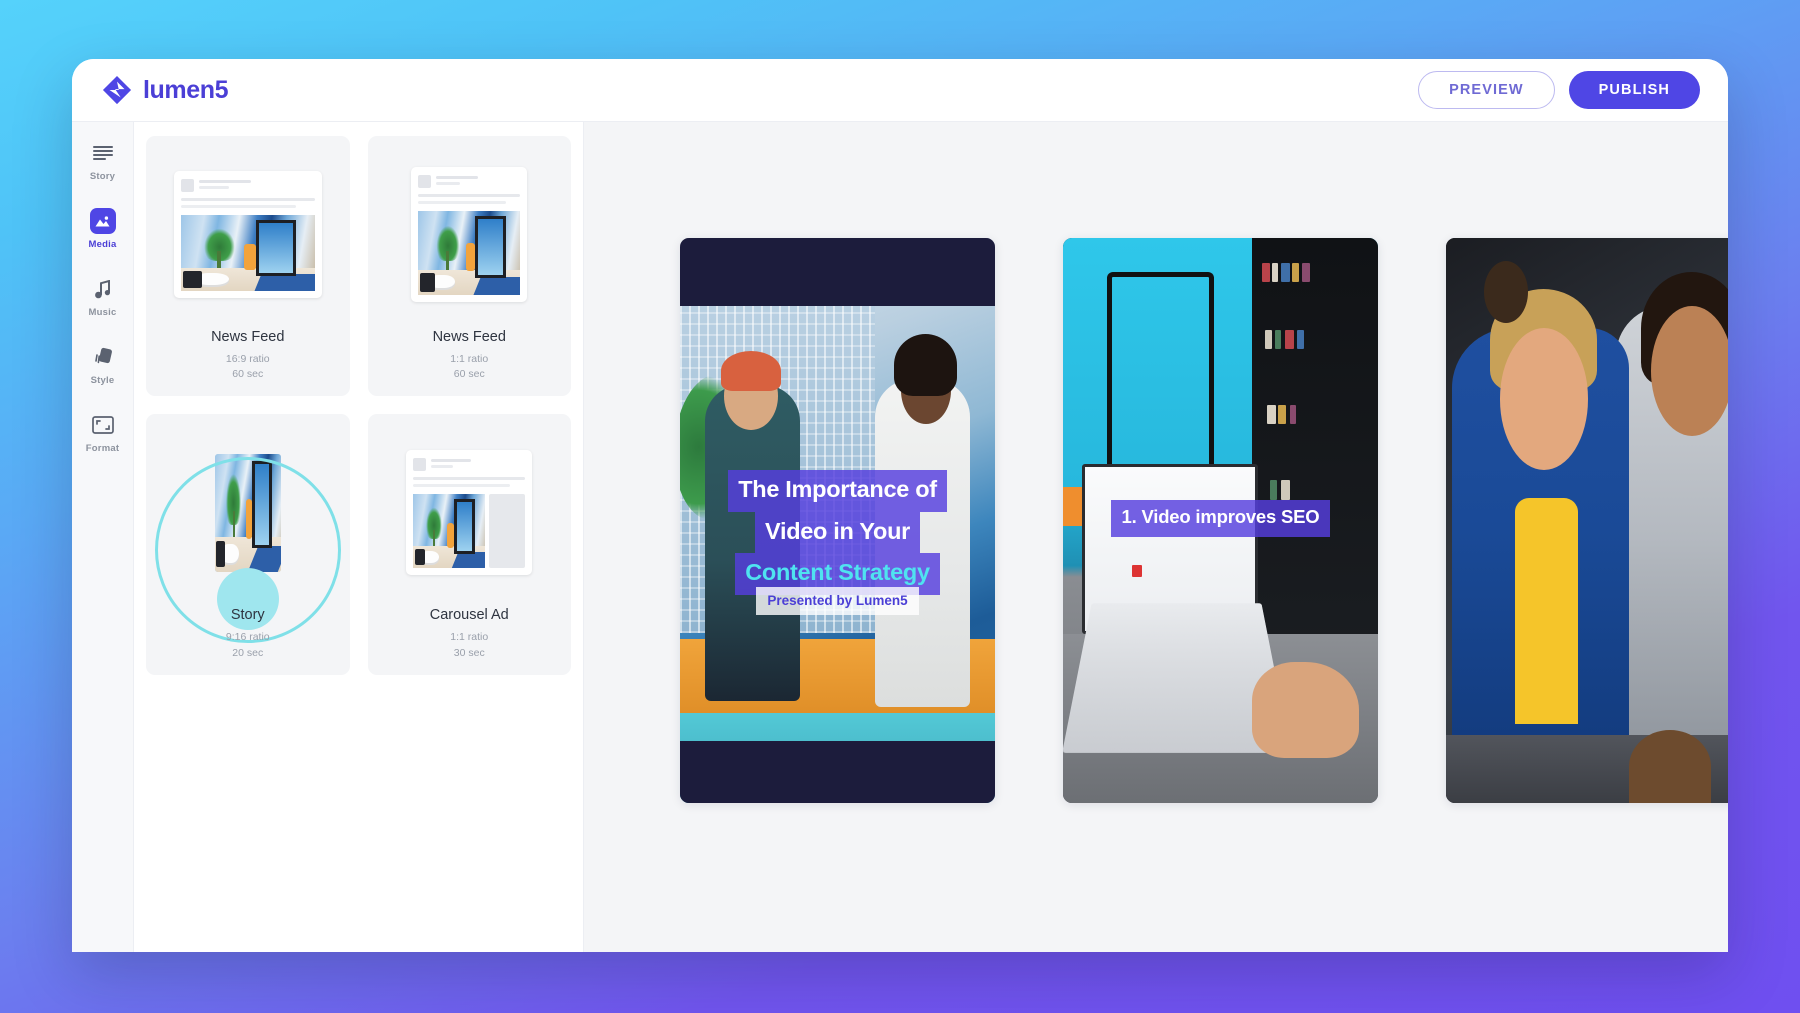 Image resolution: width=1800 pixels, height=1013 pixels. I want to click on lines-icon, so click(103, 153).